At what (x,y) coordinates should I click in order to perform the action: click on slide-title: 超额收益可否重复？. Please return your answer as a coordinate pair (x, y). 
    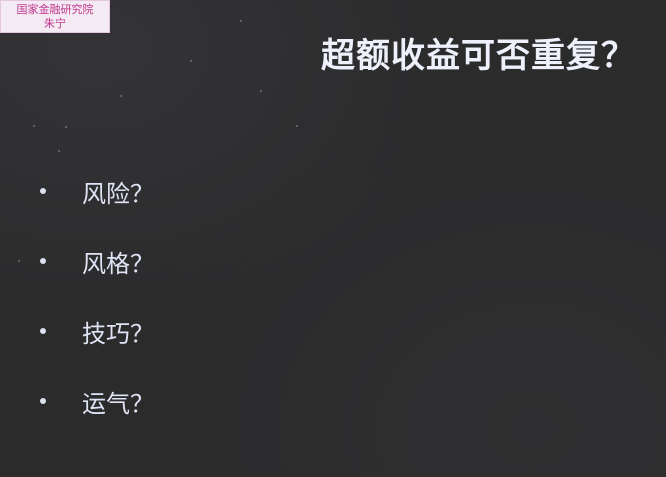
    Looking at the image, I should click on (478, 56).